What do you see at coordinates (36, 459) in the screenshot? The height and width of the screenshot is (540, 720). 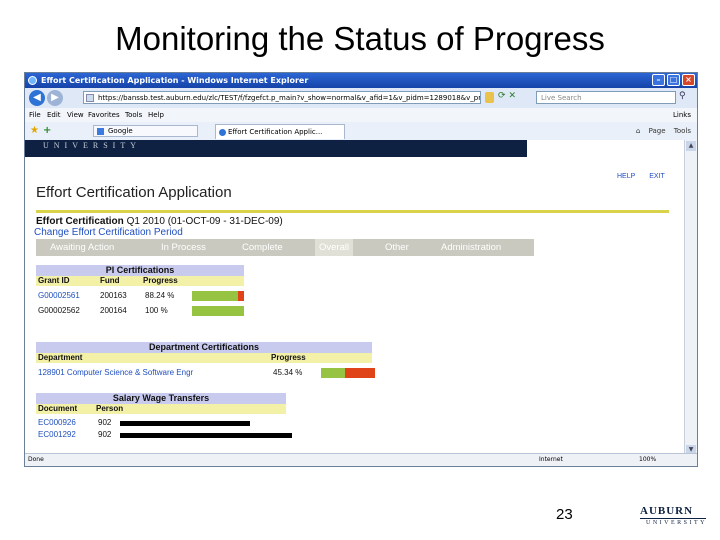 I see `status-text: Done` at bounding box center [36, 459].